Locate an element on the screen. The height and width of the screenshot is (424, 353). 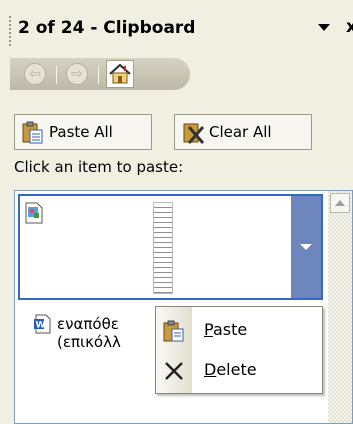
menu-delete-label: Delete is located at coordinates (230, 369).